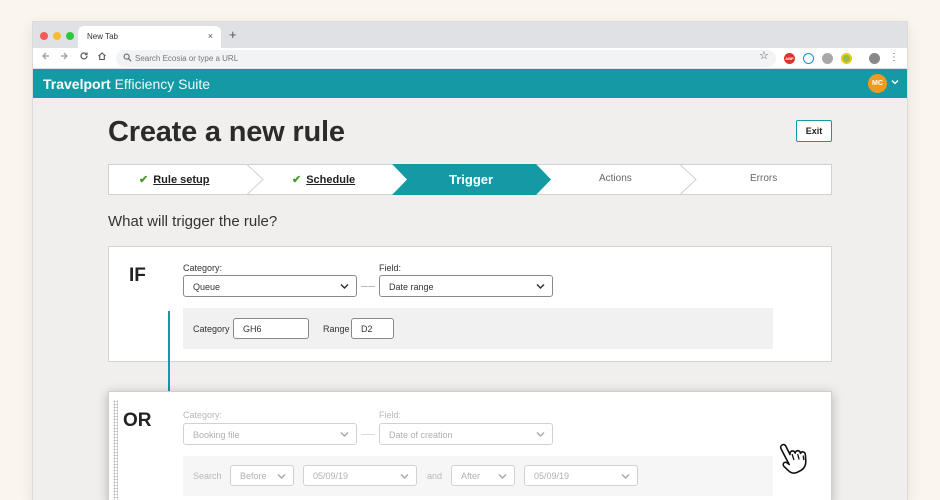 This screenshot has height=500, width=940. Describe the element at coordinates (102, 36) in the screenshot. I see `tab-title: New Tab` at that location.